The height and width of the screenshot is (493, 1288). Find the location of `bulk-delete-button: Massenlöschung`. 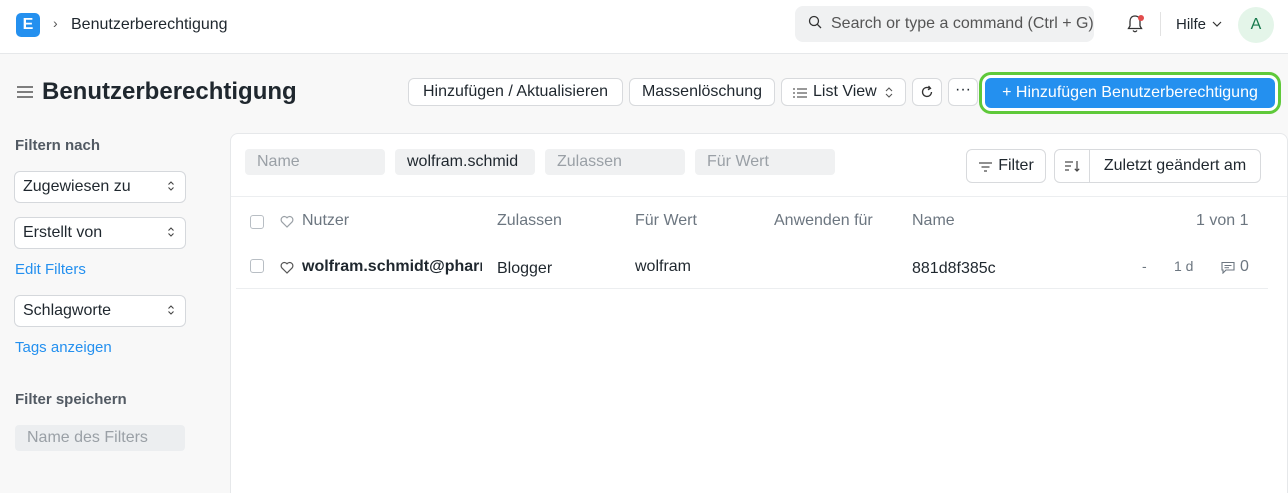

bulk-delete-button: Massenlöschung is located at coordinates (702, 92).